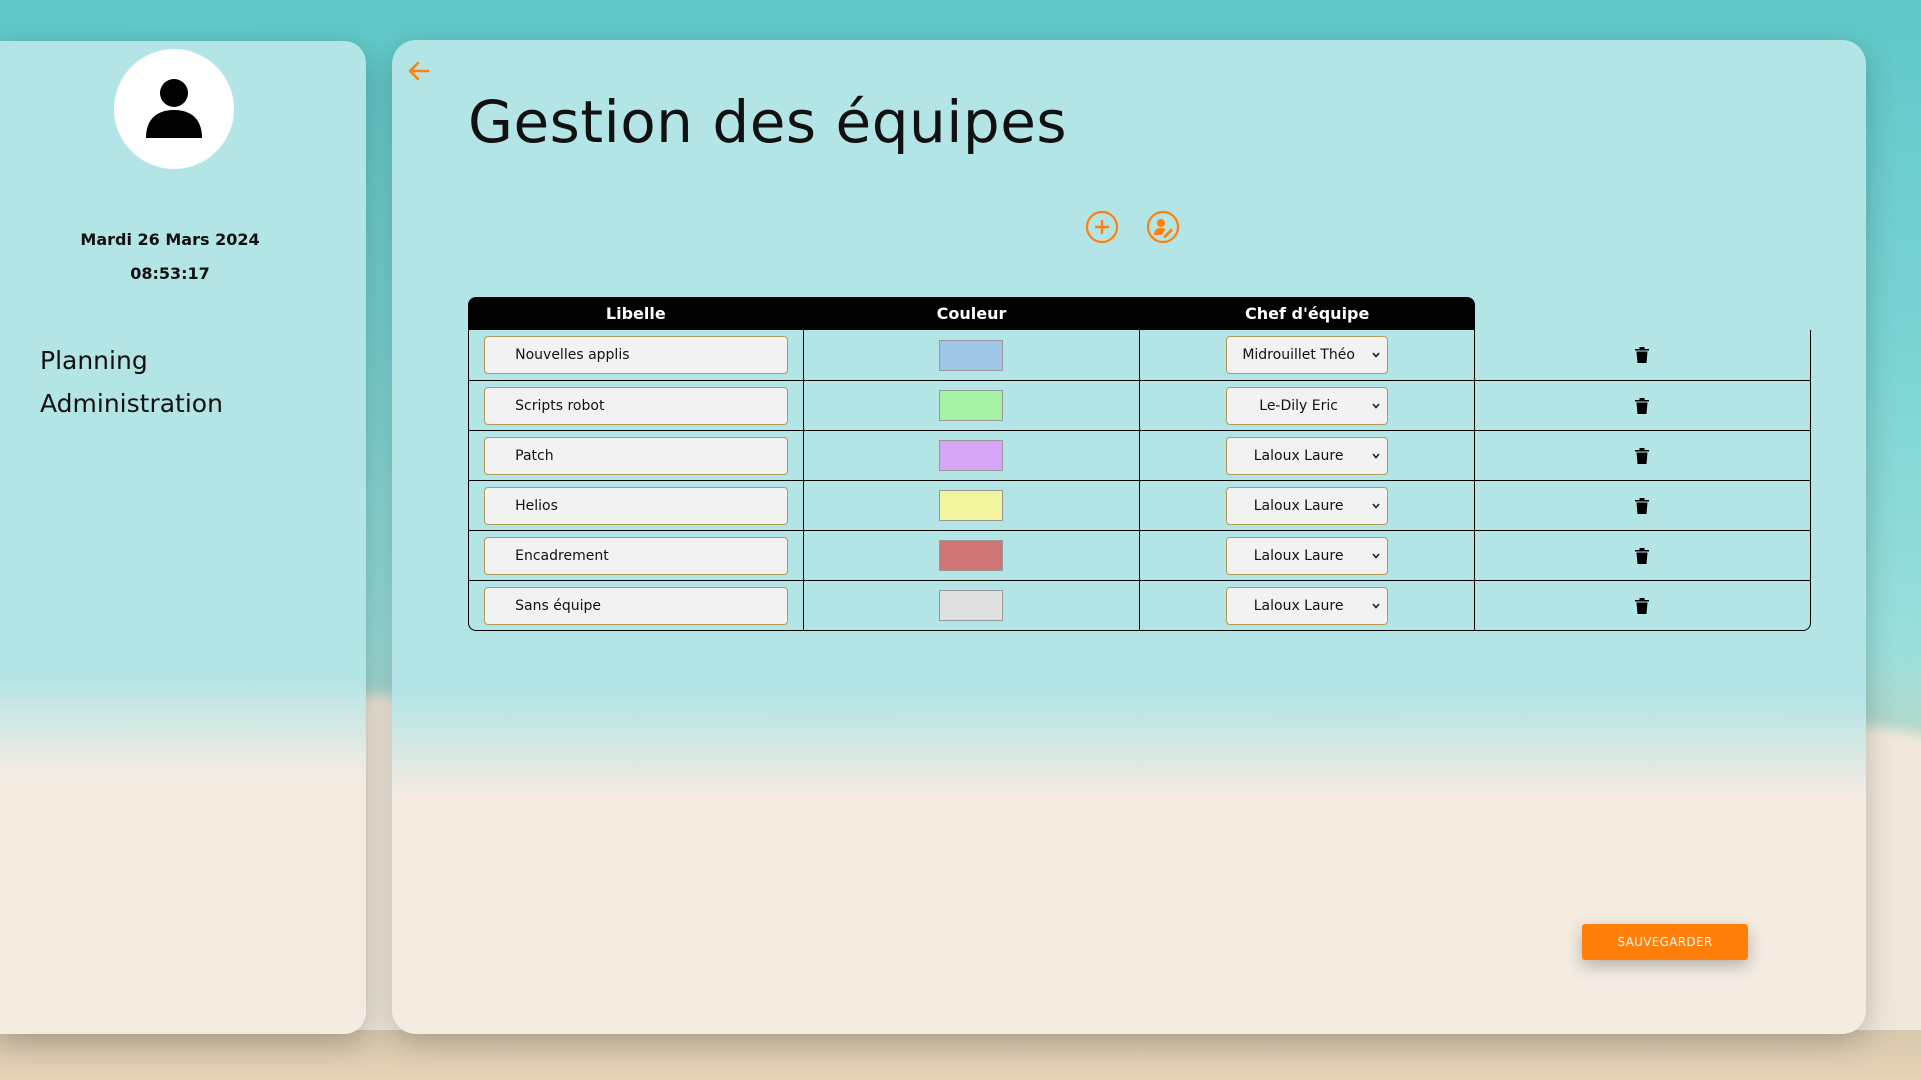 Image resolution: width=1921 pixels, height=1080 pixels. Describe the element at coordinates (1298, 355) in the screenshot. I see `chef-select-value: Midrouillet Théo` at that location.